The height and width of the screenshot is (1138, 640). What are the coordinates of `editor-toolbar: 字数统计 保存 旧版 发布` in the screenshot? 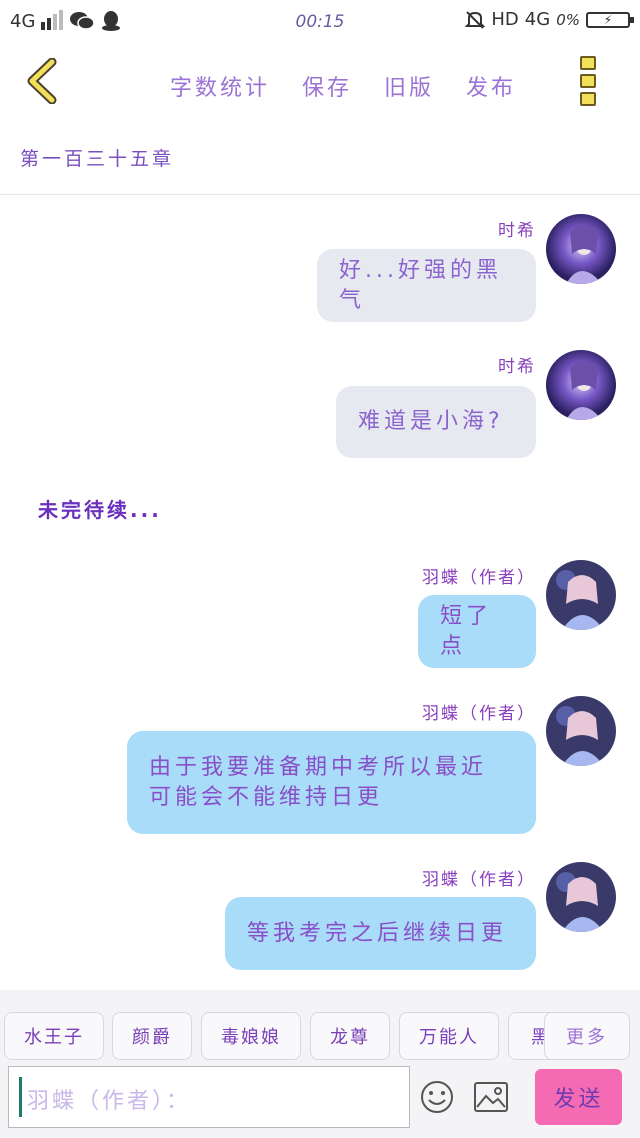 It's located at (320, 84).